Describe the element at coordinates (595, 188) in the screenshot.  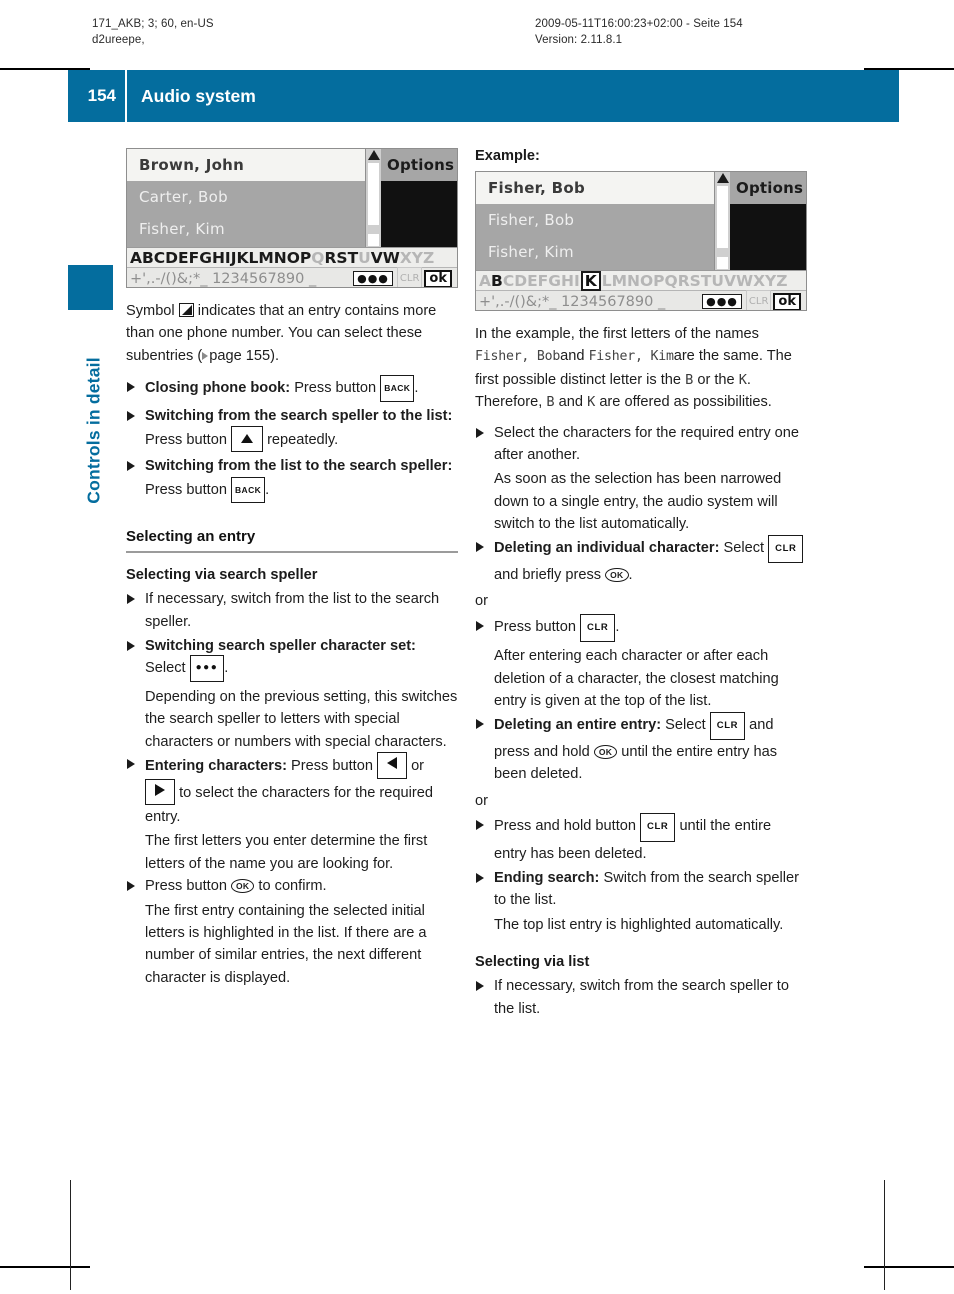
I see `list-item: Fisher, Bob` at that location.